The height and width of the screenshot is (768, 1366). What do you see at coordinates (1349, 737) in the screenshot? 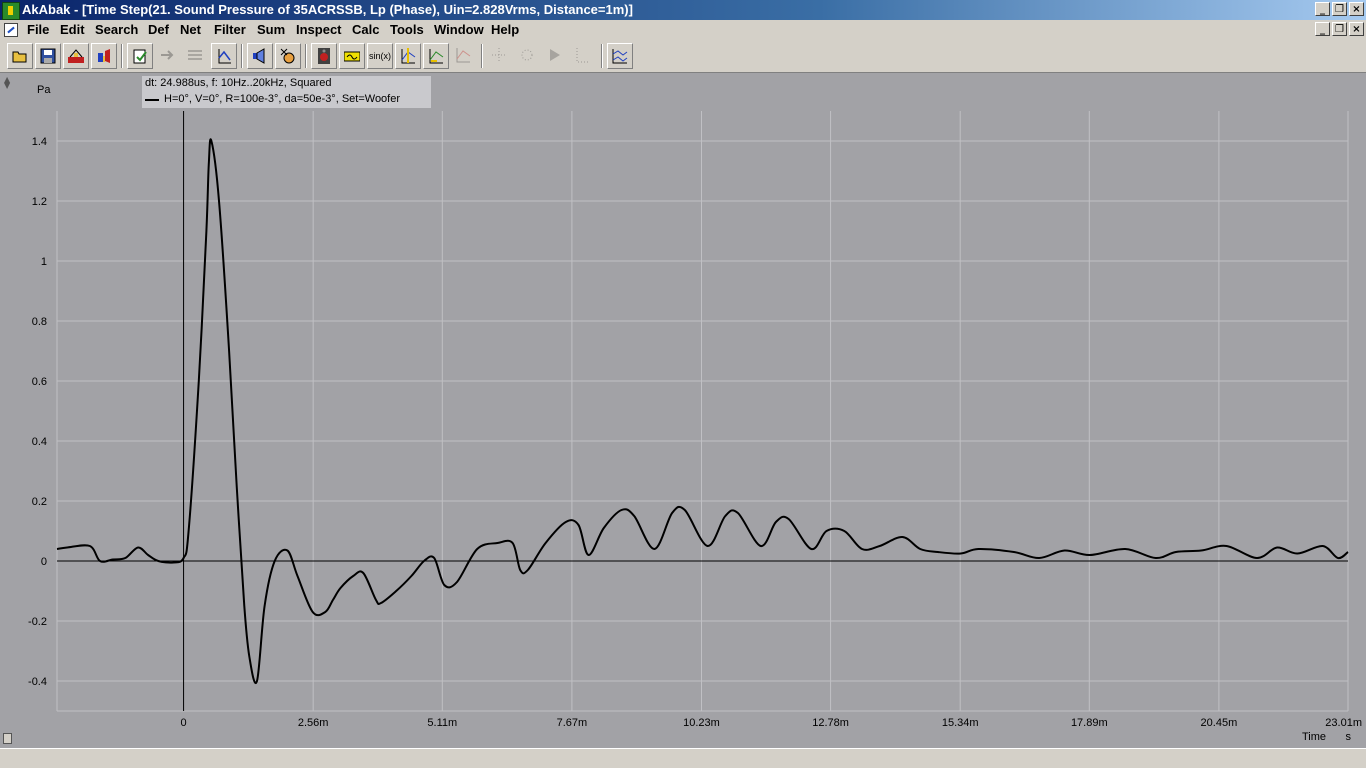
I see `x-axis-unit: s` at bounding box center [1349, 737].